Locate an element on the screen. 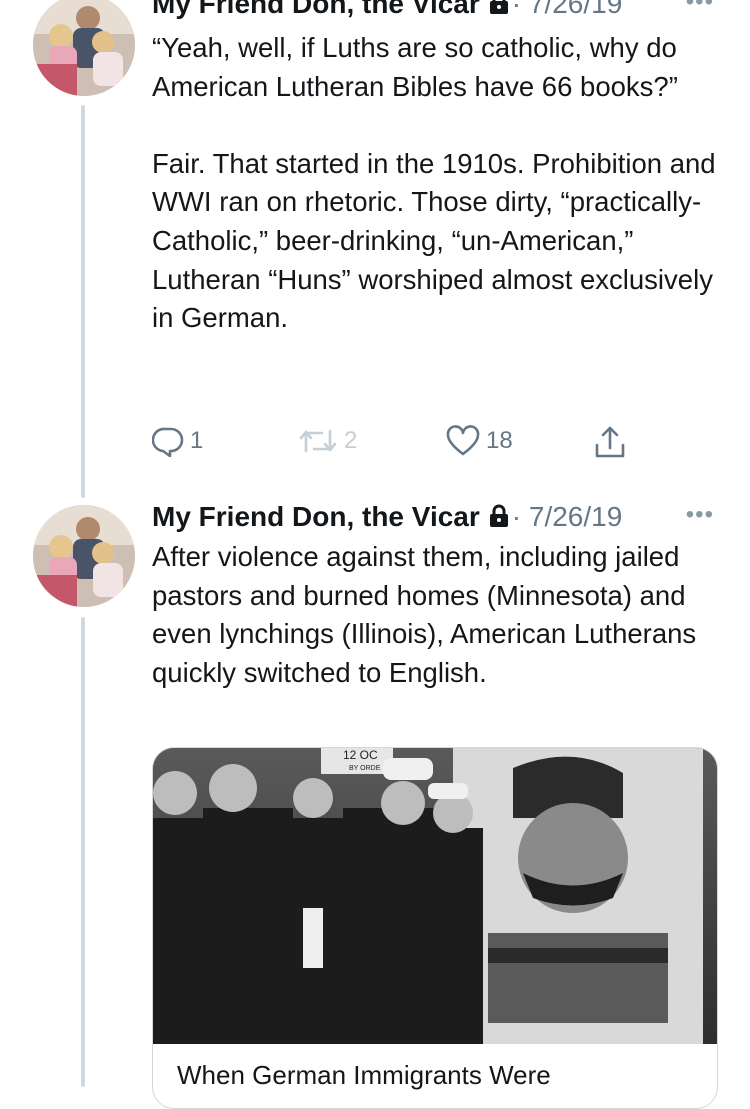  reply-count: 1 is located at coordinates (197, 440).